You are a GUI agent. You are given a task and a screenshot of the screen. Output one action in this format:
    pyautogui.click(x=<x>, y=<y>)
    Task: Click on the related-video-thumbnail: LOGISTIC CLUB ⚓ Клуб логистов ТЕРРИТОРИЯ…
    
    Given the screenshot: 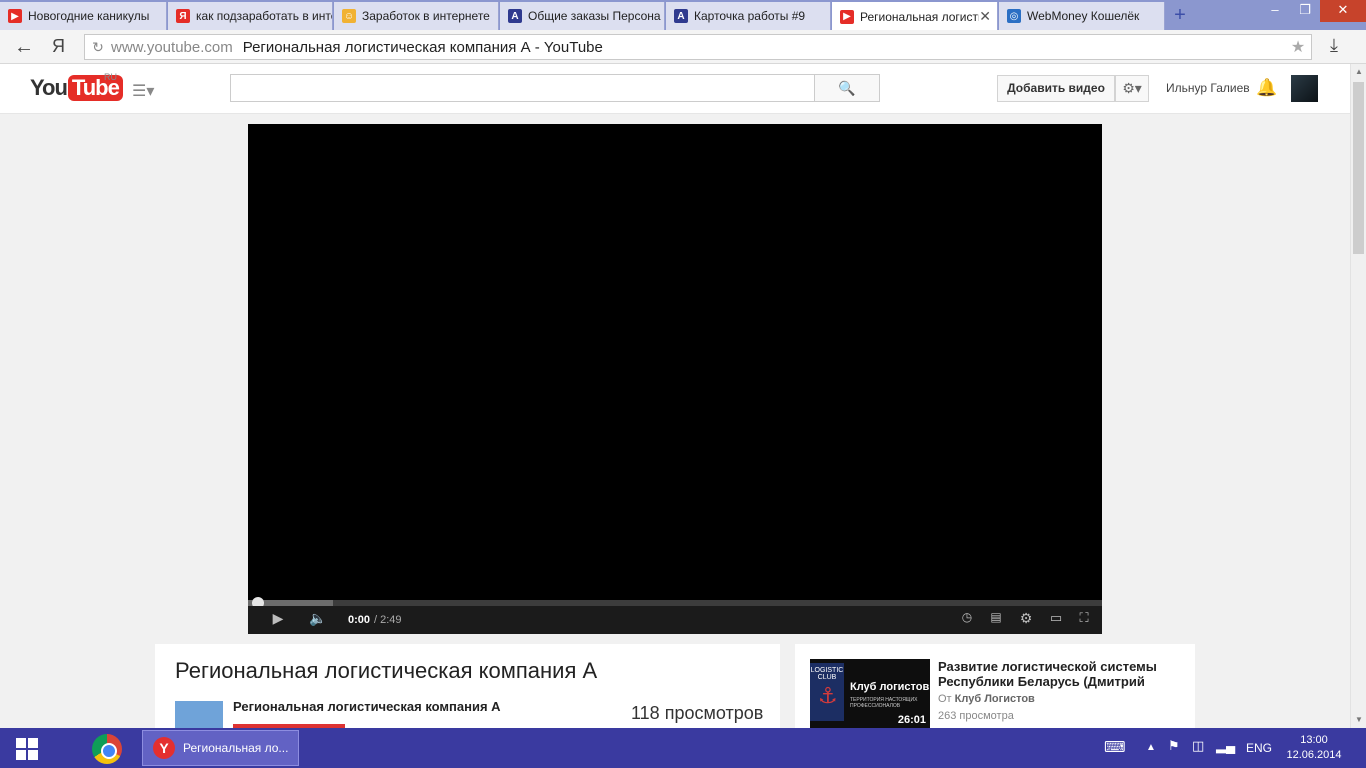 What is the action you would take?
    pyautogui.click(x=870, y=693)
    